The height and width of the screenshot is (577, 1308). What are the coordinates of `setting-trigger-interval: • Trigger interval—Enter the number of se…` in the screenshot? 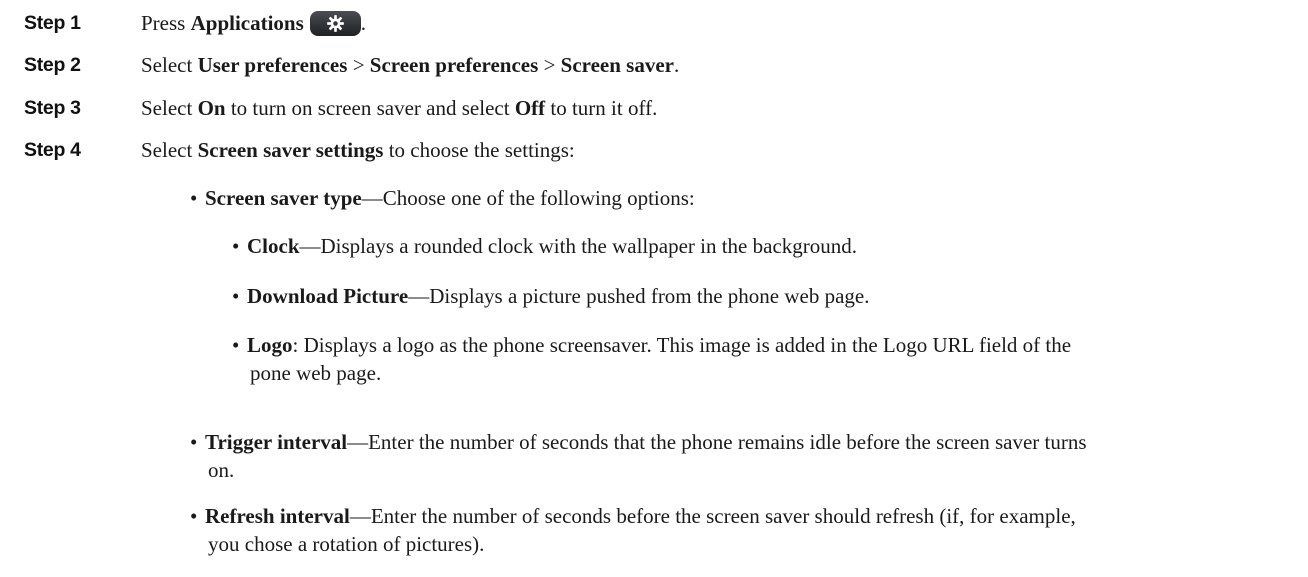 It's located at (638, 442).